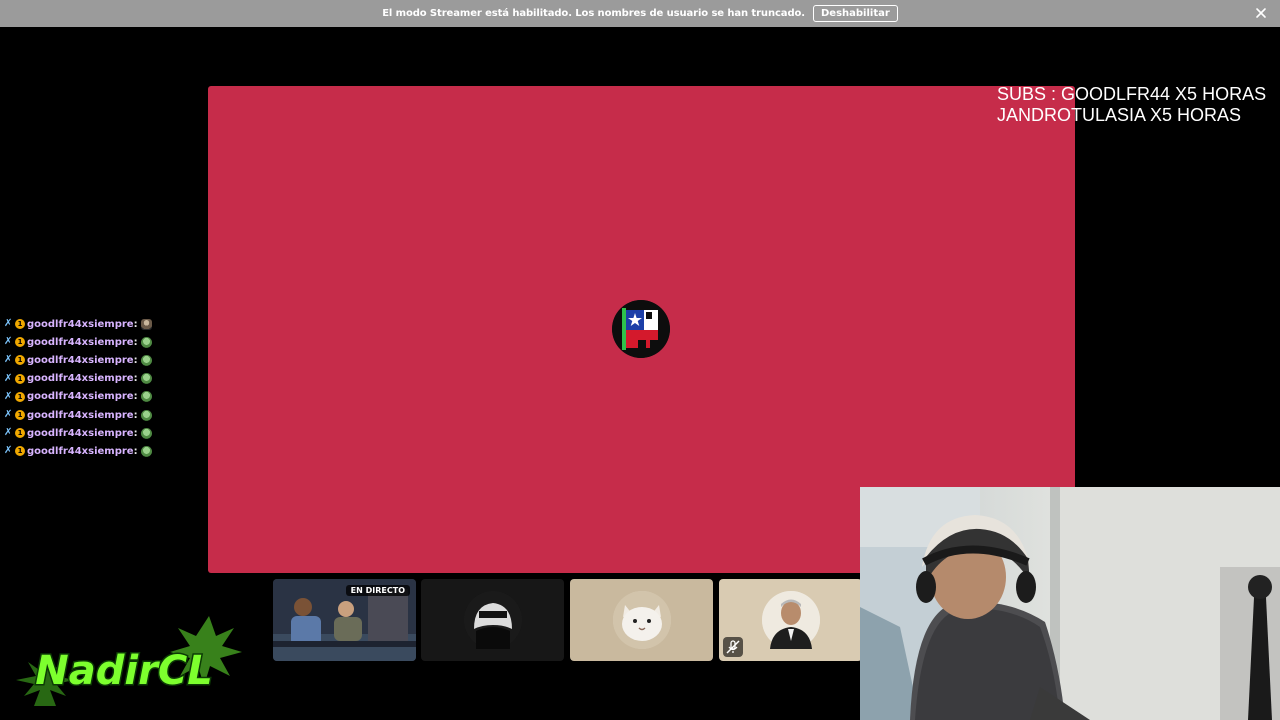  Describe the element at coordinates (123, 671) in the screenshot. I see `logo-text: NadirCL` at that location.